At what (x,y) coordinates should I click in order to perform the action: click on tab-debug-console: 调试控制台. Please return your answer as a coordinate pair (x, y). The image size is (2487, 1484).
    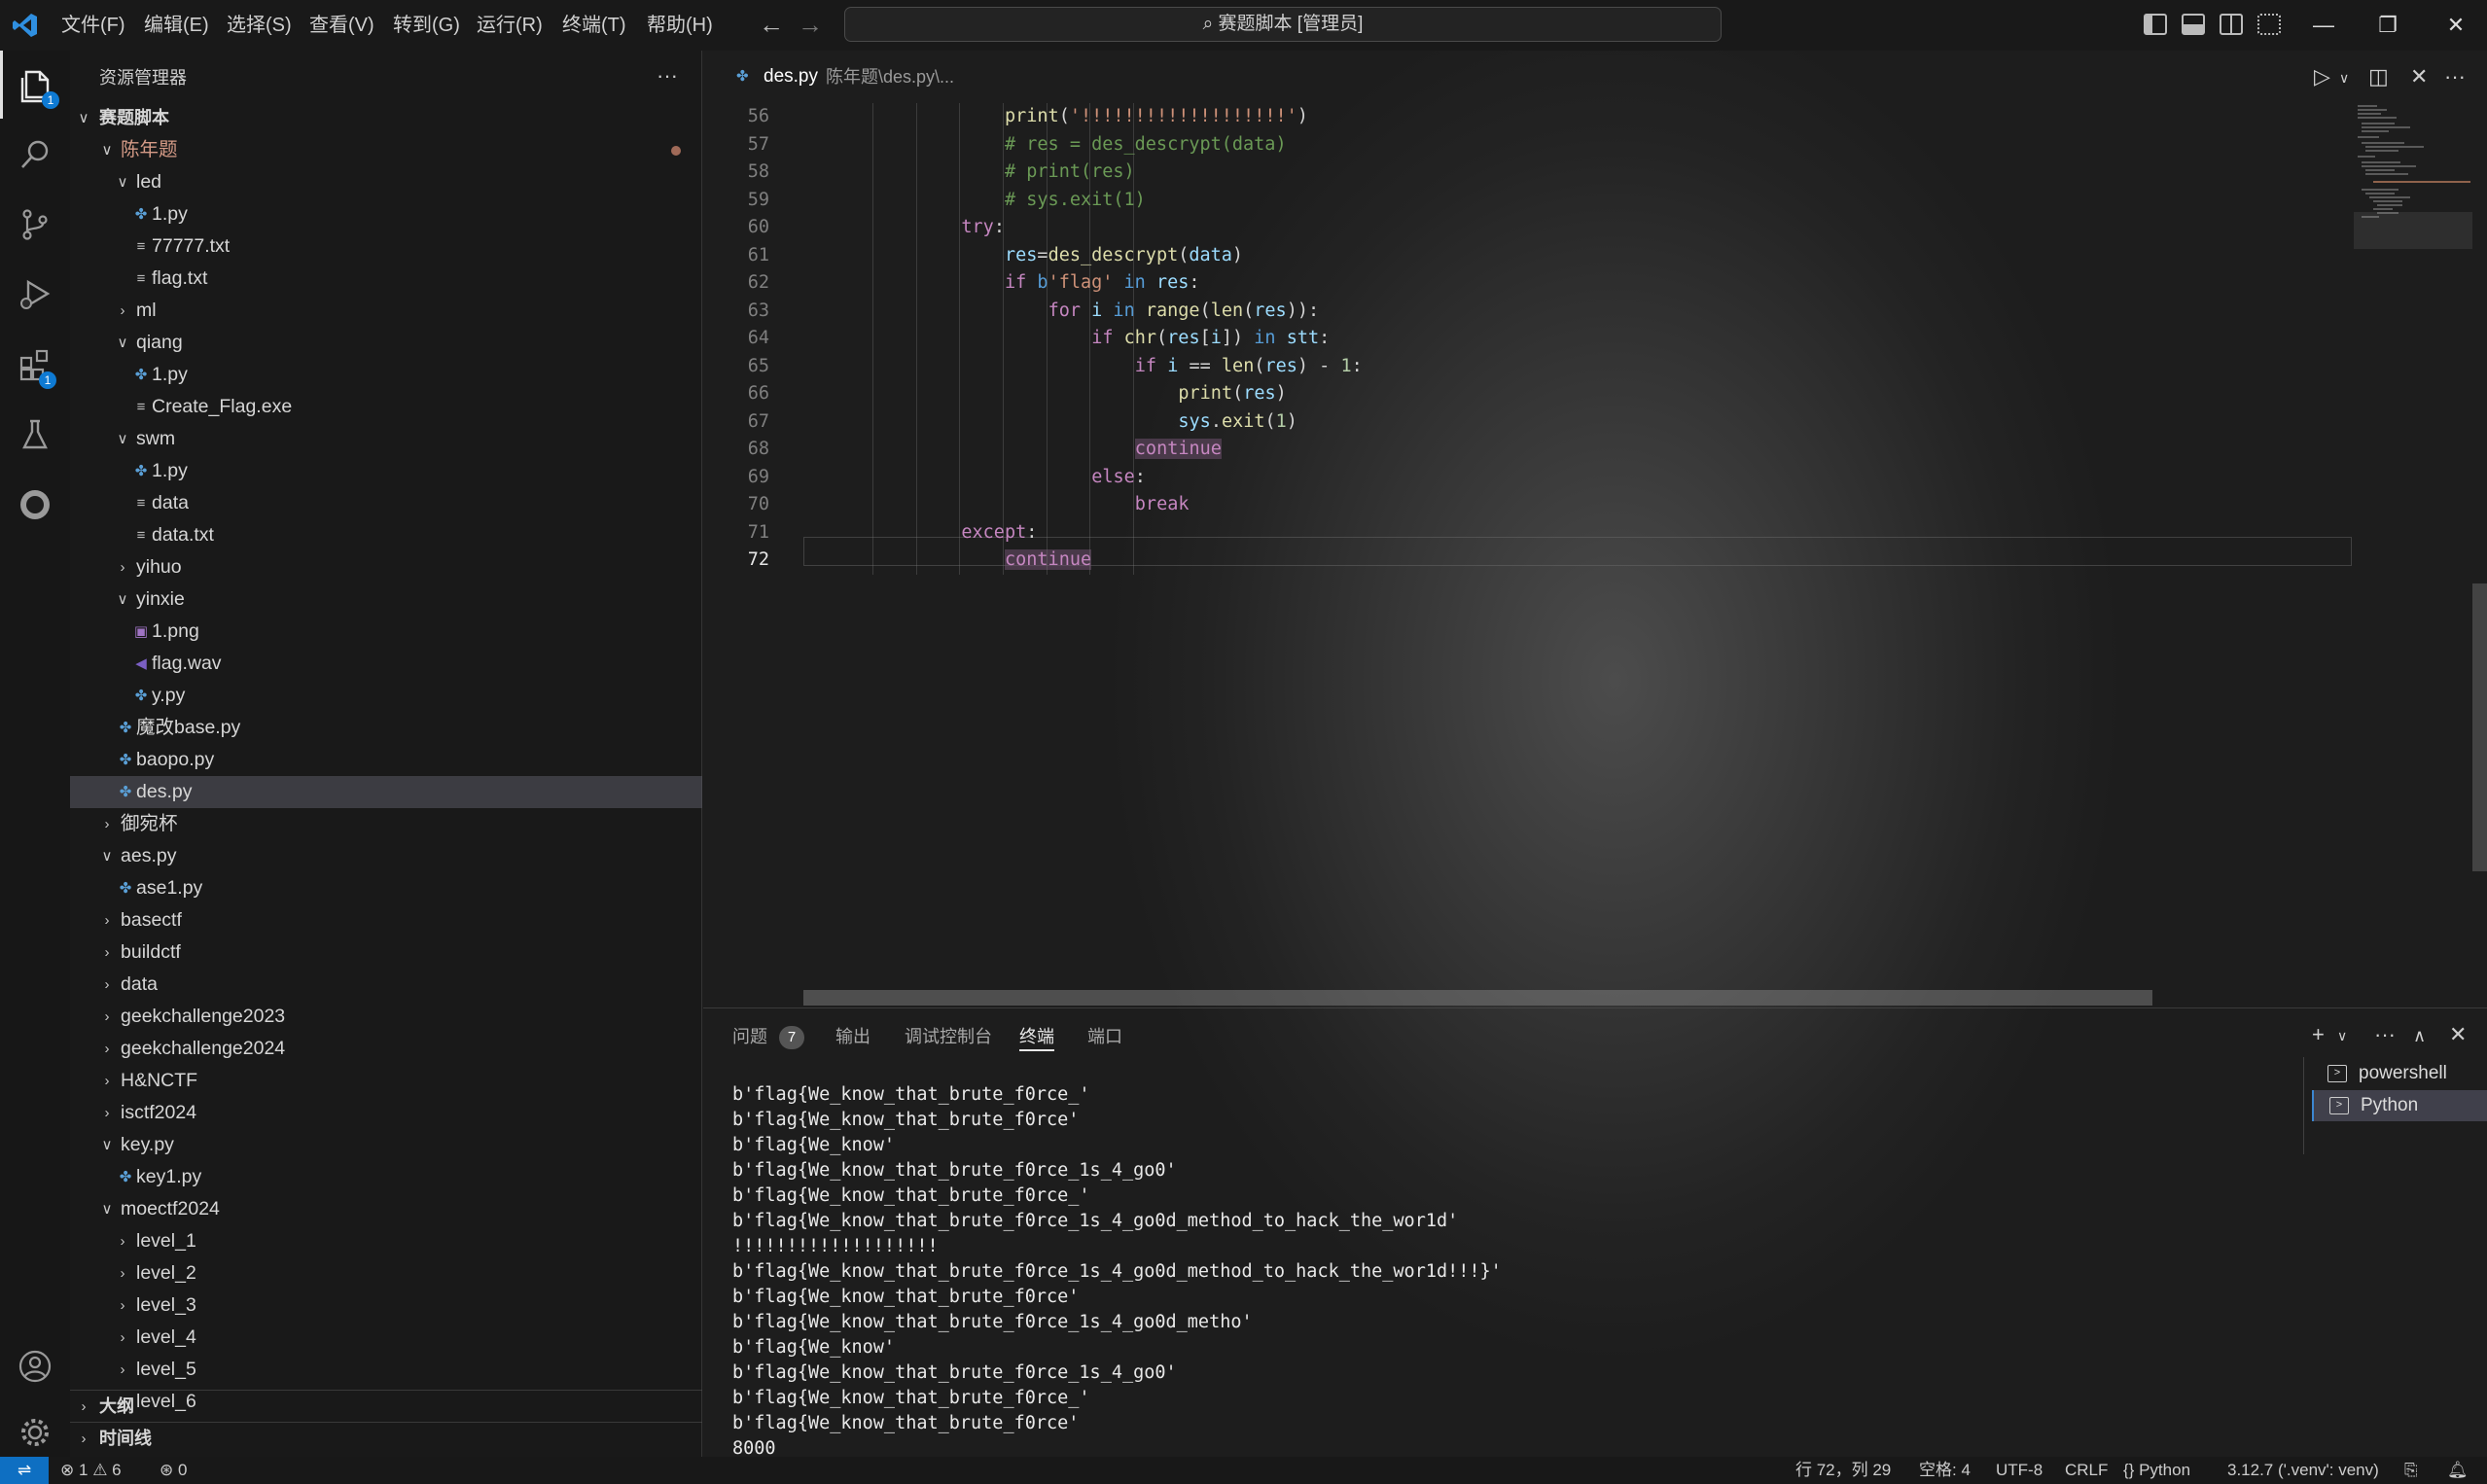
    Looking at the image, I should click on (948, 1037).